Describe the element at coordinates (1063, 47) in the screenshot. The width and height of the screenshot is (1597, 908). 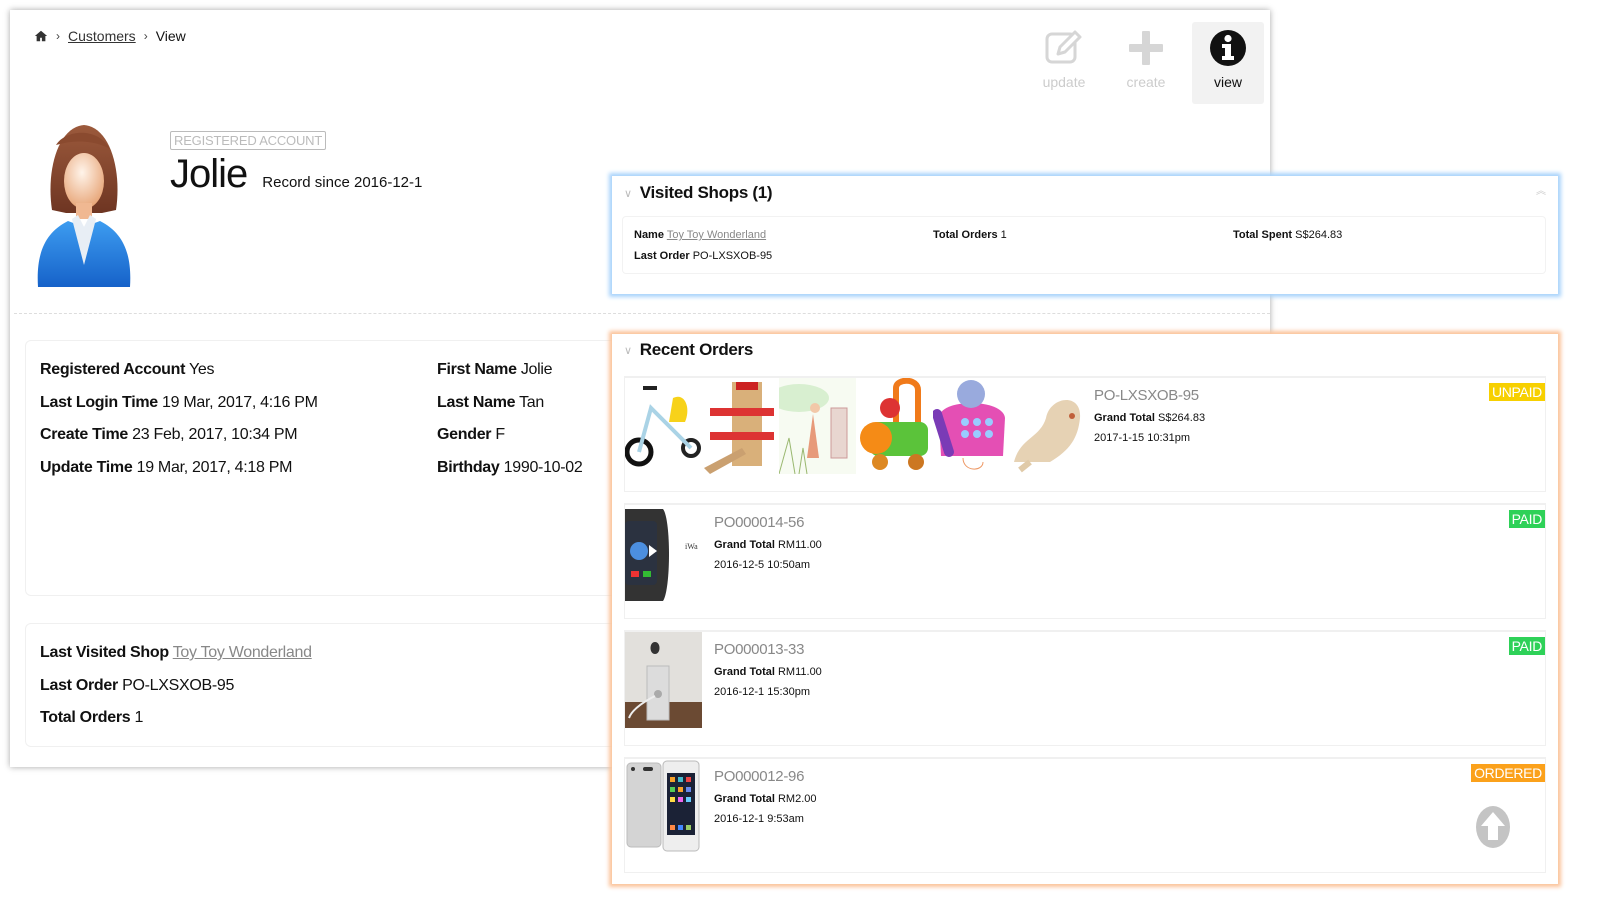
I see `edit-icon` at that location.